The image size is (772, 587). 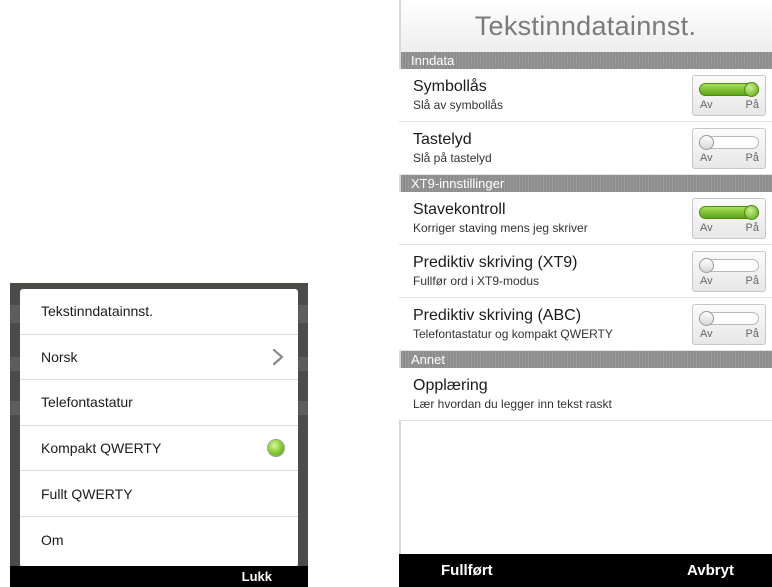 What do you see at coordinates (278, 356) in the screenshot?
I see `chevron-right-icon` at bounding box center [278, 356].